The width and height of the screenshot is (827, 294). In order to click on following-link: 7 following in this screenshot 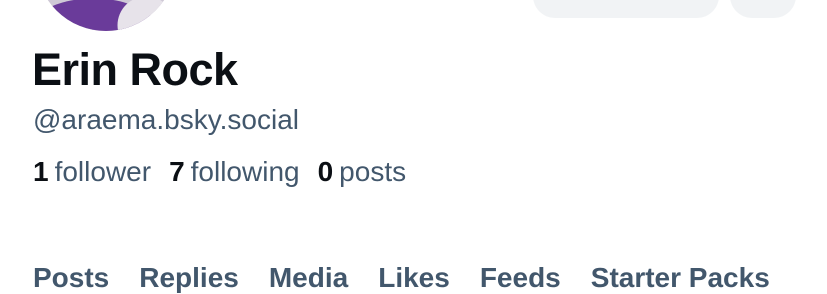, I will do `click(234, 172)`.